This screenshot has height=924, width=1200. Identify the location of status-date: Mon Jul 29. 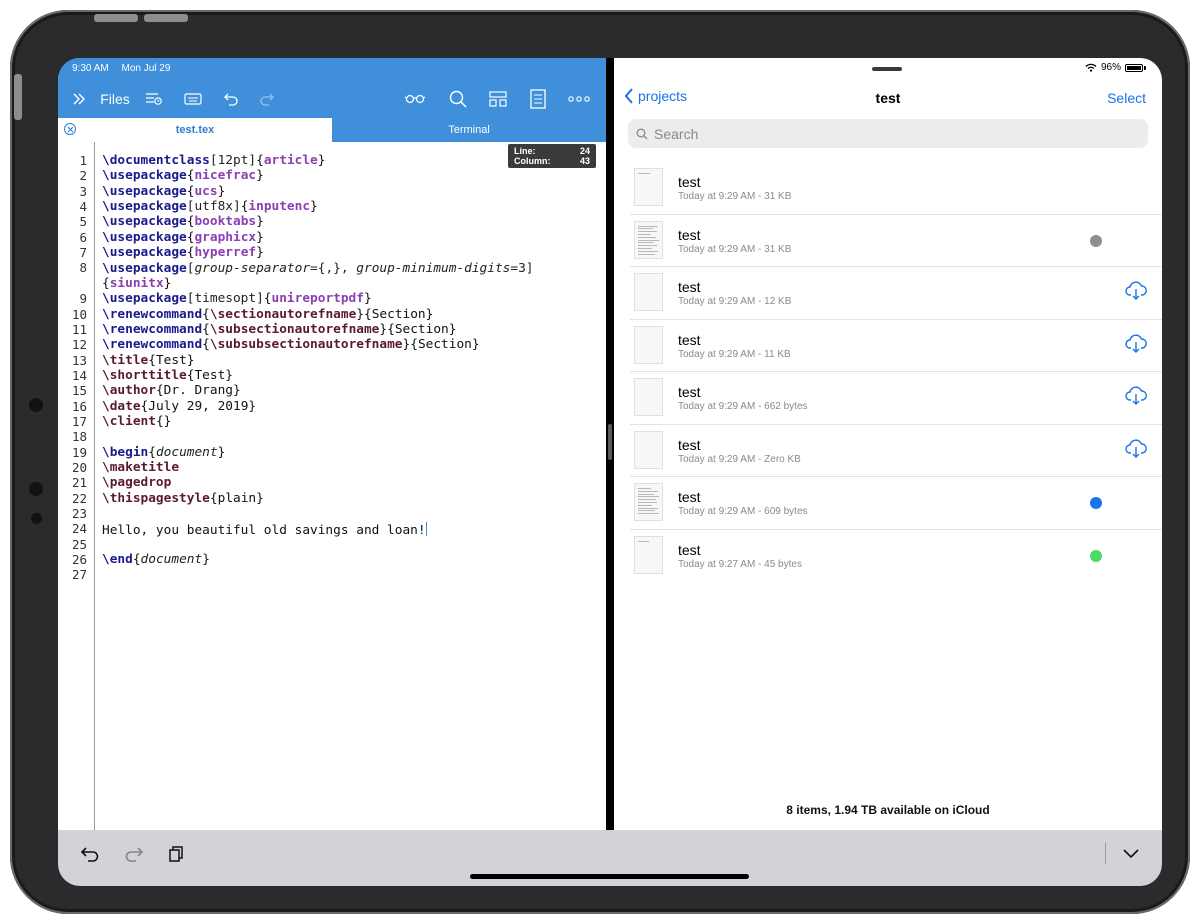
(146, 68).